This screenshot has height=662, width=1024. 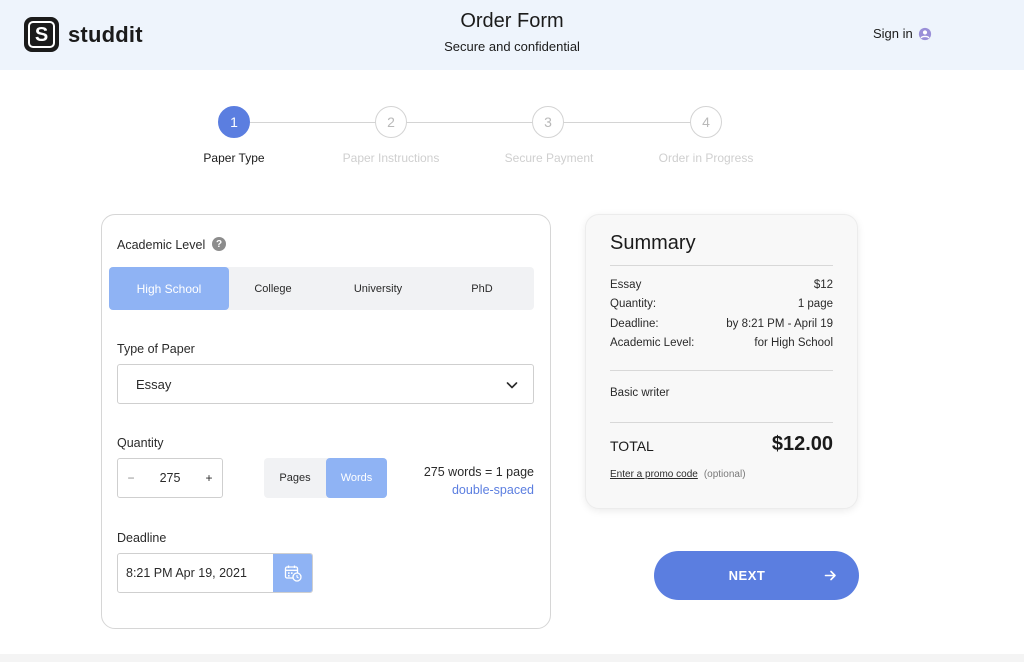 I want to click on summary-row-deadline: Deadline: by 8:21 PM - April 19, so click(x=721, y=324).